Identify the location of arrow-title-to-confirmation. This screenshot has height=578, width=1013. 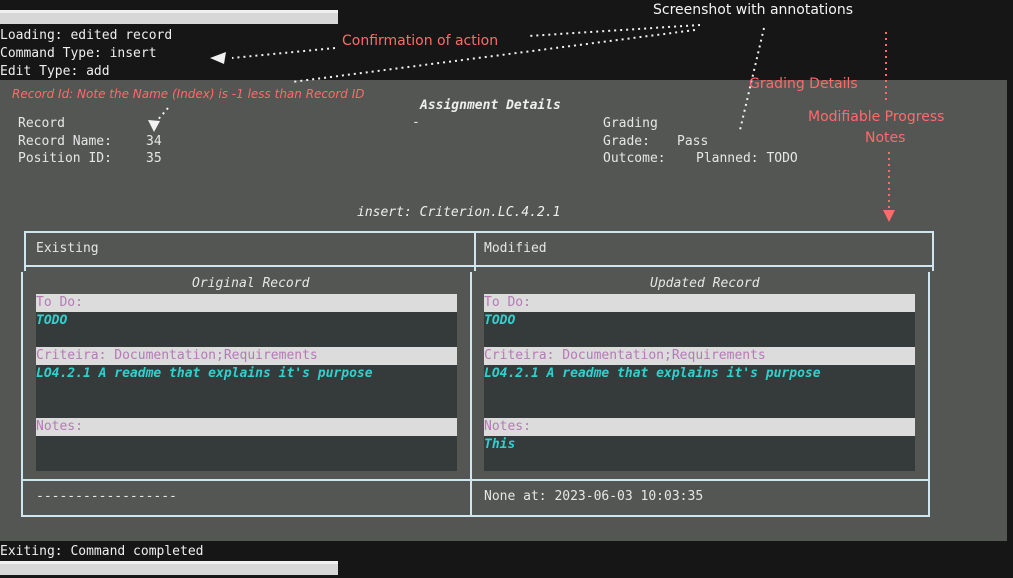
(614, 30).